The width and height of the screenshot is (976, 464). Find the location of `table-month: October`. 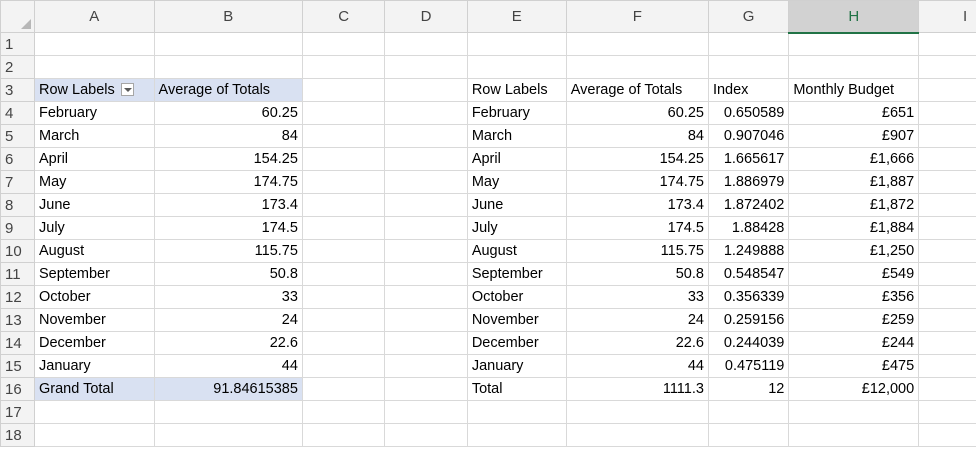

table-month: October is located at coordinates (516, 297).